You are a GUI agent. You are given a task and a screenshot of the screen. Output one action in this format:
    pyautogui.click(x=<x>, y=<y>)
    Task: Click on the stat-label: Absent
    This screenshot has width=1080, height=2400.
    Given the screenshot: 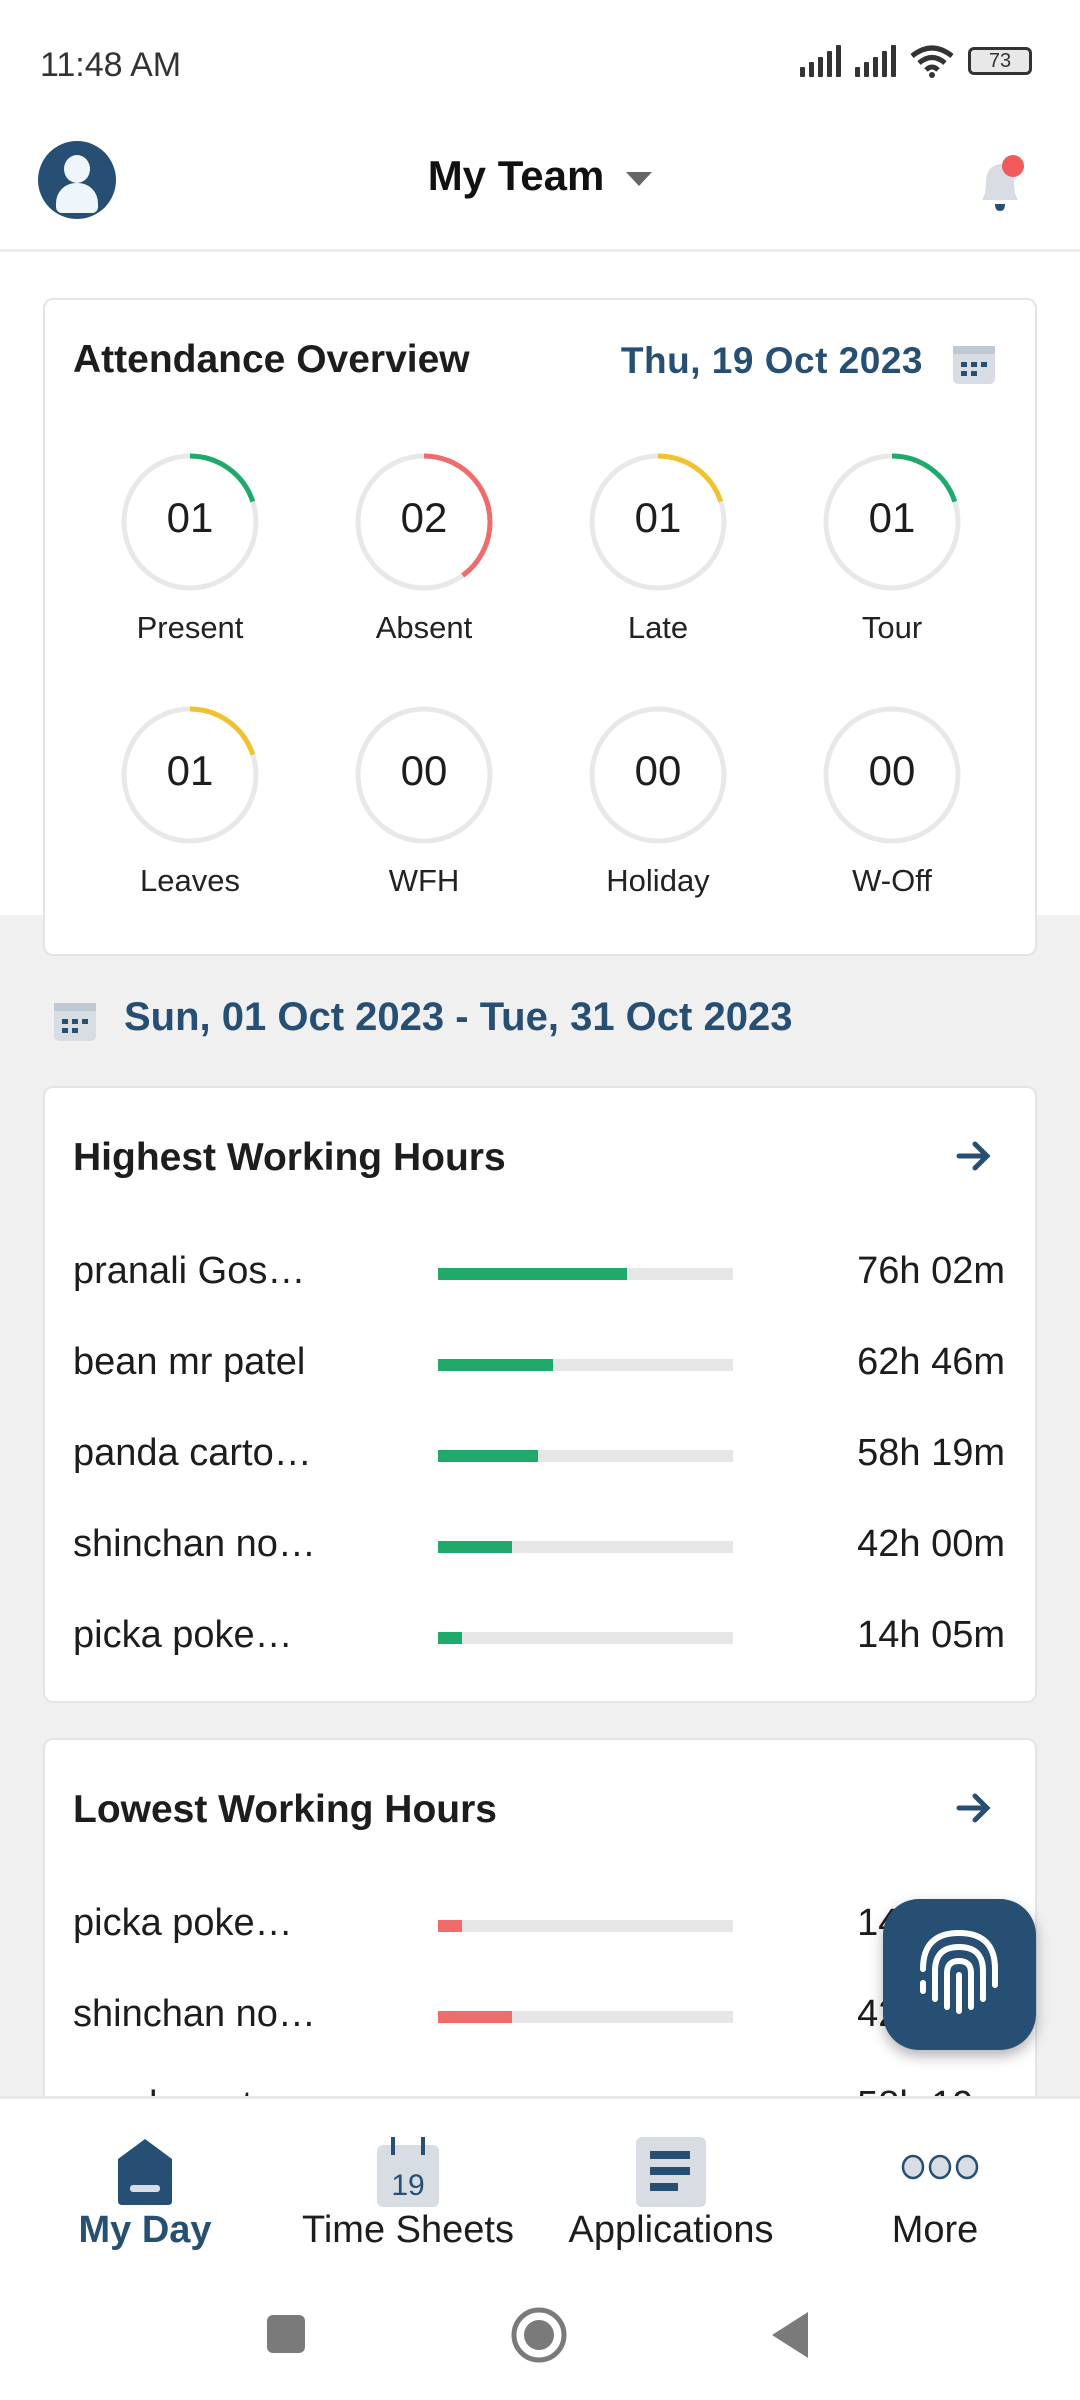 What is the action you would take?
    pyautogui.click(x=424, y=627)
    